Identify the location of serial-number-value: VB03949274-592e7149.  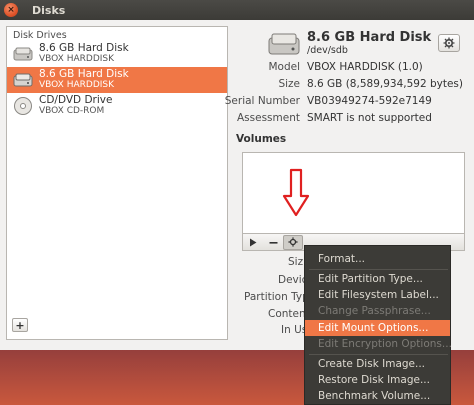
(369, 101).